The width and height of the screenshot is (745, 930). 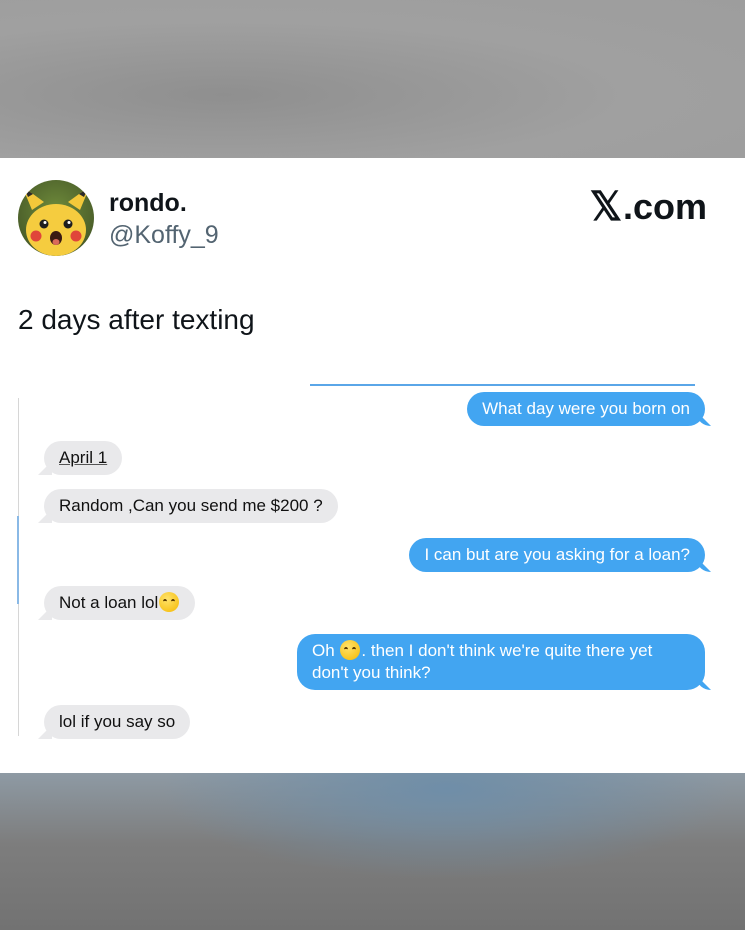 I want to click on brand-suffix: .com, so click(x=664, y=206).